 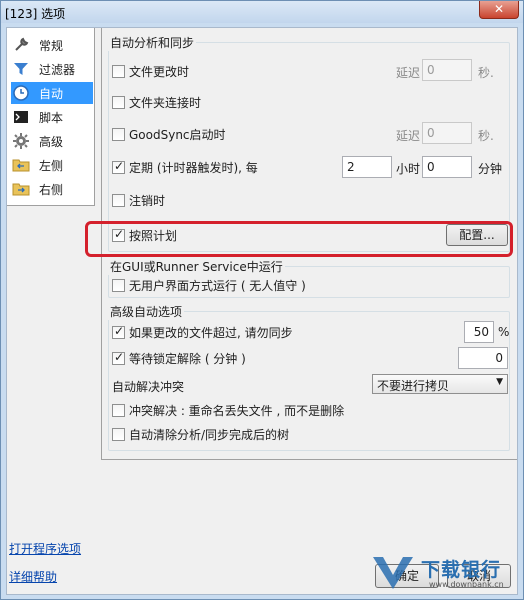 I want to click on sidebar-item-advanced: 高级, so click(x=52, y=141).